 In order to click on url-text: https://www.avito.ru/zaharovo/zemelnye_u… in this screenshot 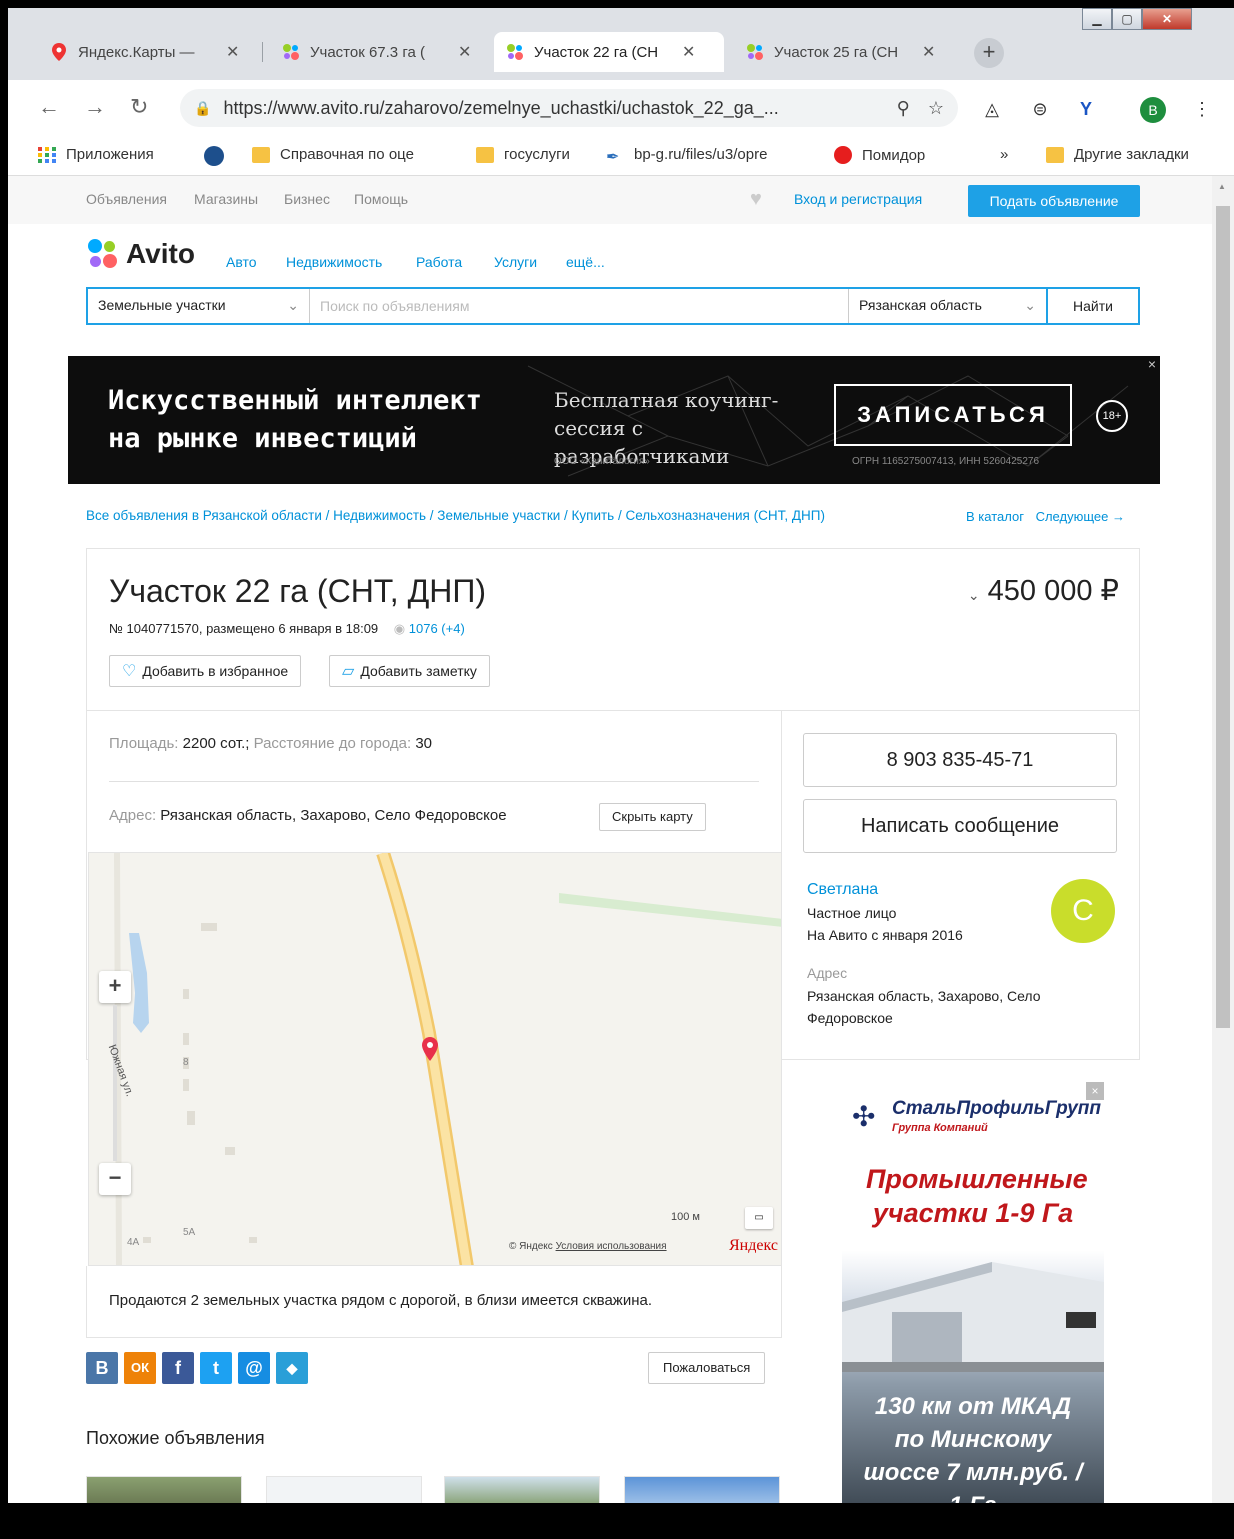, I will do `click(501, 107)`.